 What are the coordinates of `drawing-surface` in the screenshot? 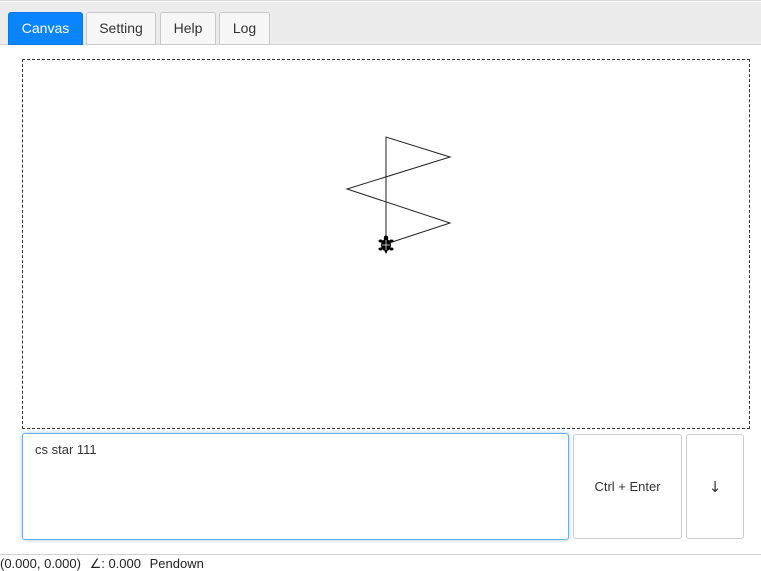 It's located at (398, 195).